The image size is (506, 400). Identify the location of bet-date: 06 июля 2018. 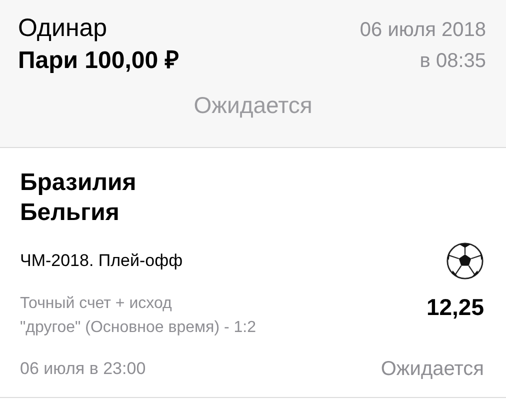
(423, 30).